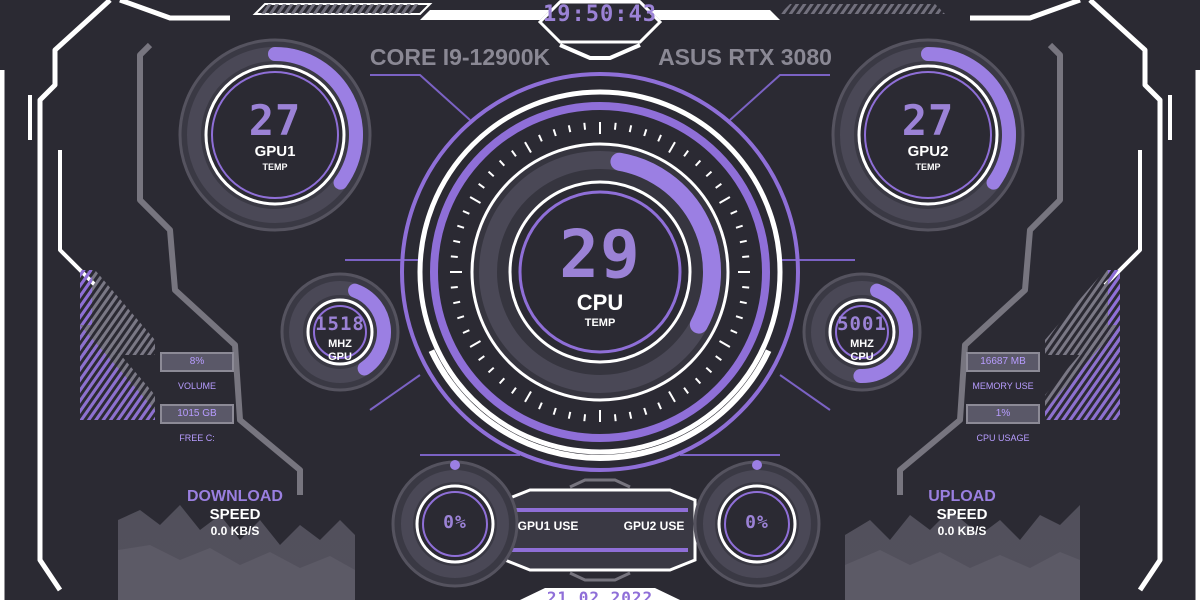 This screenshot has width=1200, height=600. Describe the element at coordinates (600, 323) in the screenshot. I see `cpu-temp-sublabel: TEMP` at that location.